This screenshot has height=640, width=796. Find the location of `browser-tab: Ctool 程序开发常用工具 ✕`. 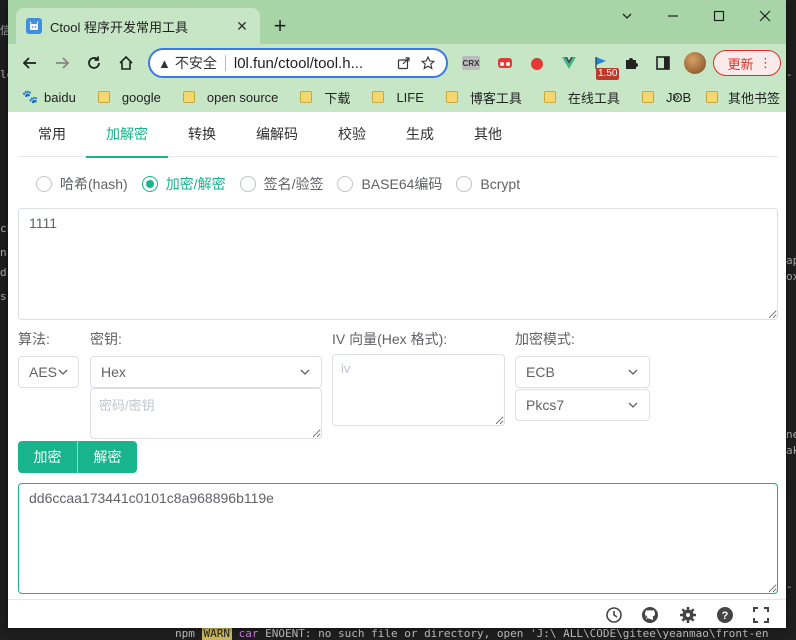

browser-tab: Ctool 程序开发常用工具 ✕ is located at coordinates (138, 26).